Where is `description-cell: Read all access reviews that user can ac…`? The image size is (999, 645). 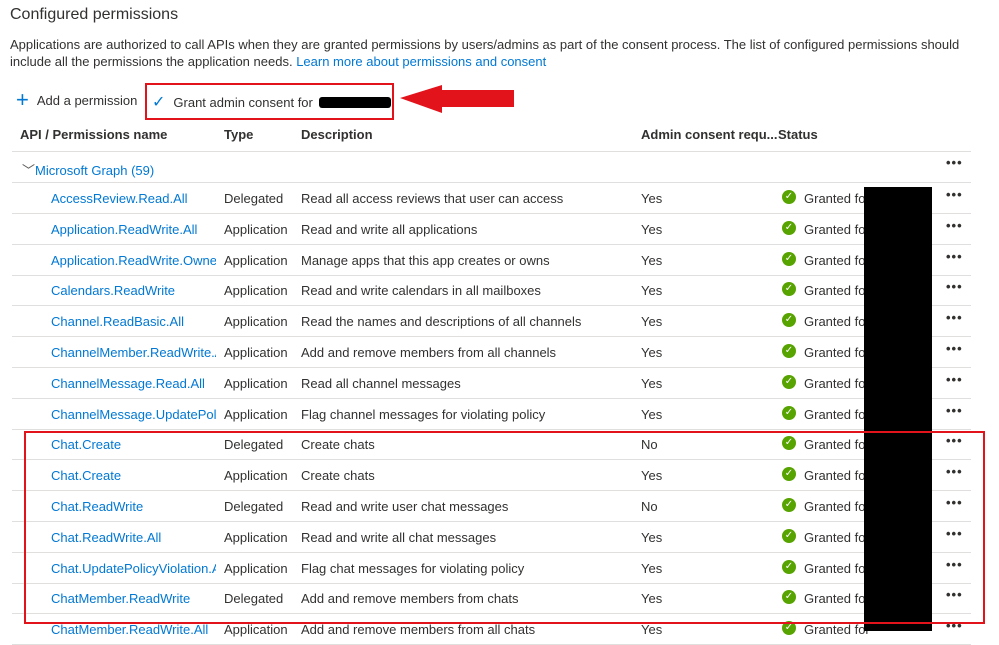 description-cell: Read all access reviews that user can ac… is located at coordinates (432, 198).